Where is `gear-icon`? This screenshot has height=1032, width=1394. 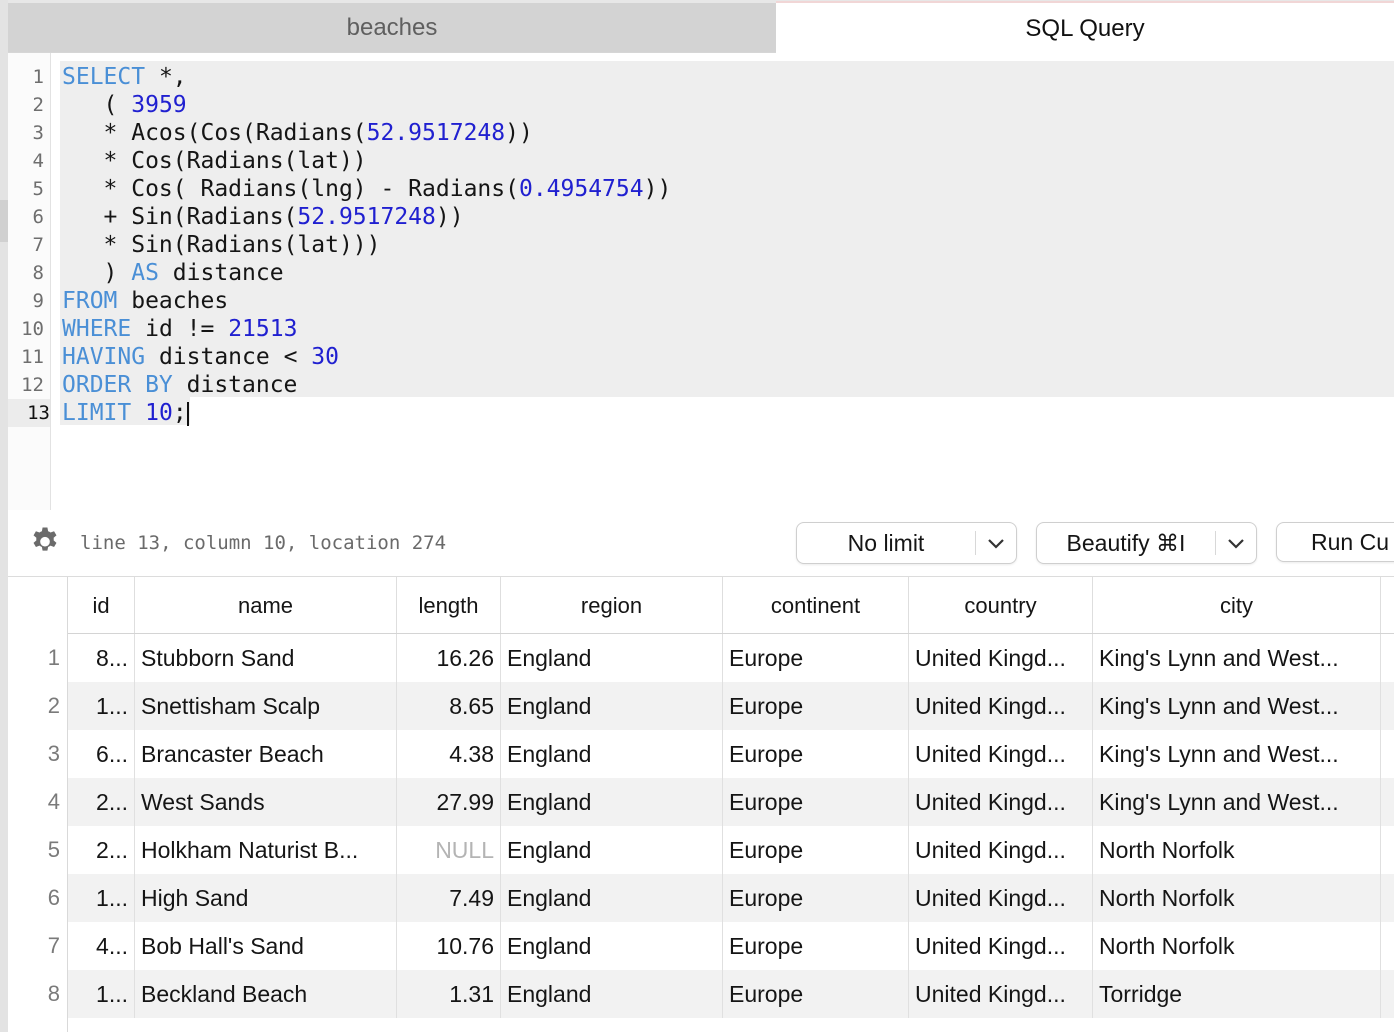 gear-icon is located at coordinates (45, 541).